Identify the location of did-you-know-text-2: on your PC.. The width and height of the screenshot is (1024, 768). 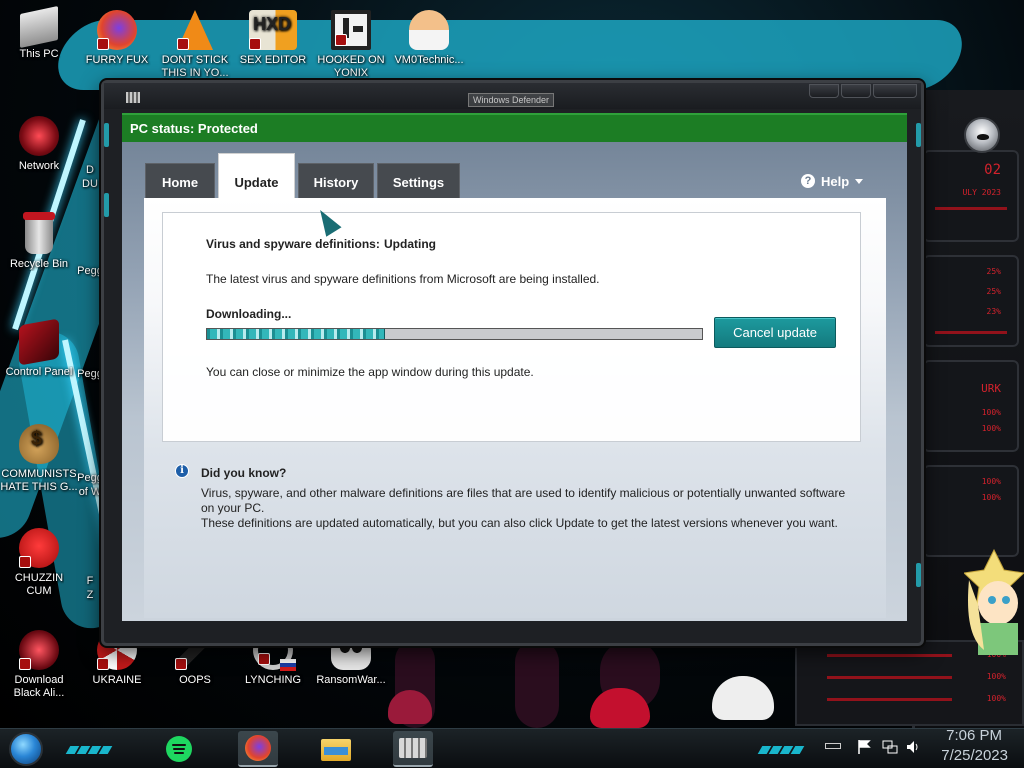
(233, 508).